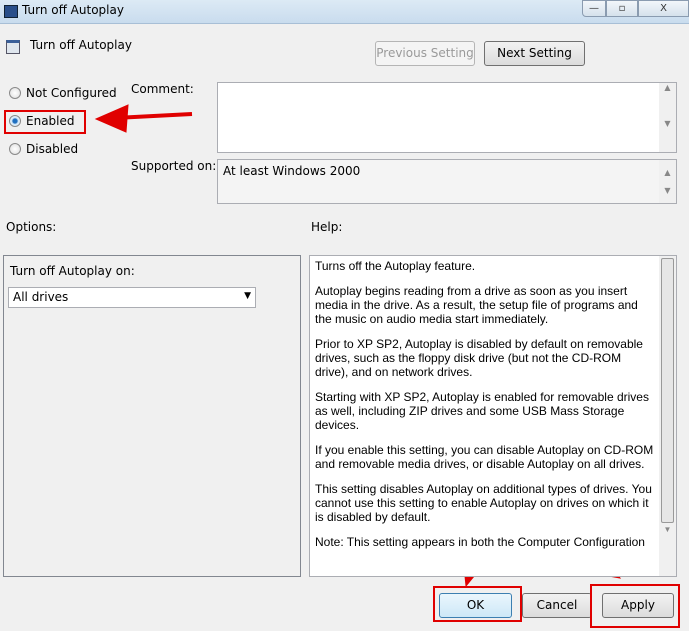  Describe the element at coordinates (132, 297) in the screenshot. I see `drives-dropdown: All drives ▼` at that location.